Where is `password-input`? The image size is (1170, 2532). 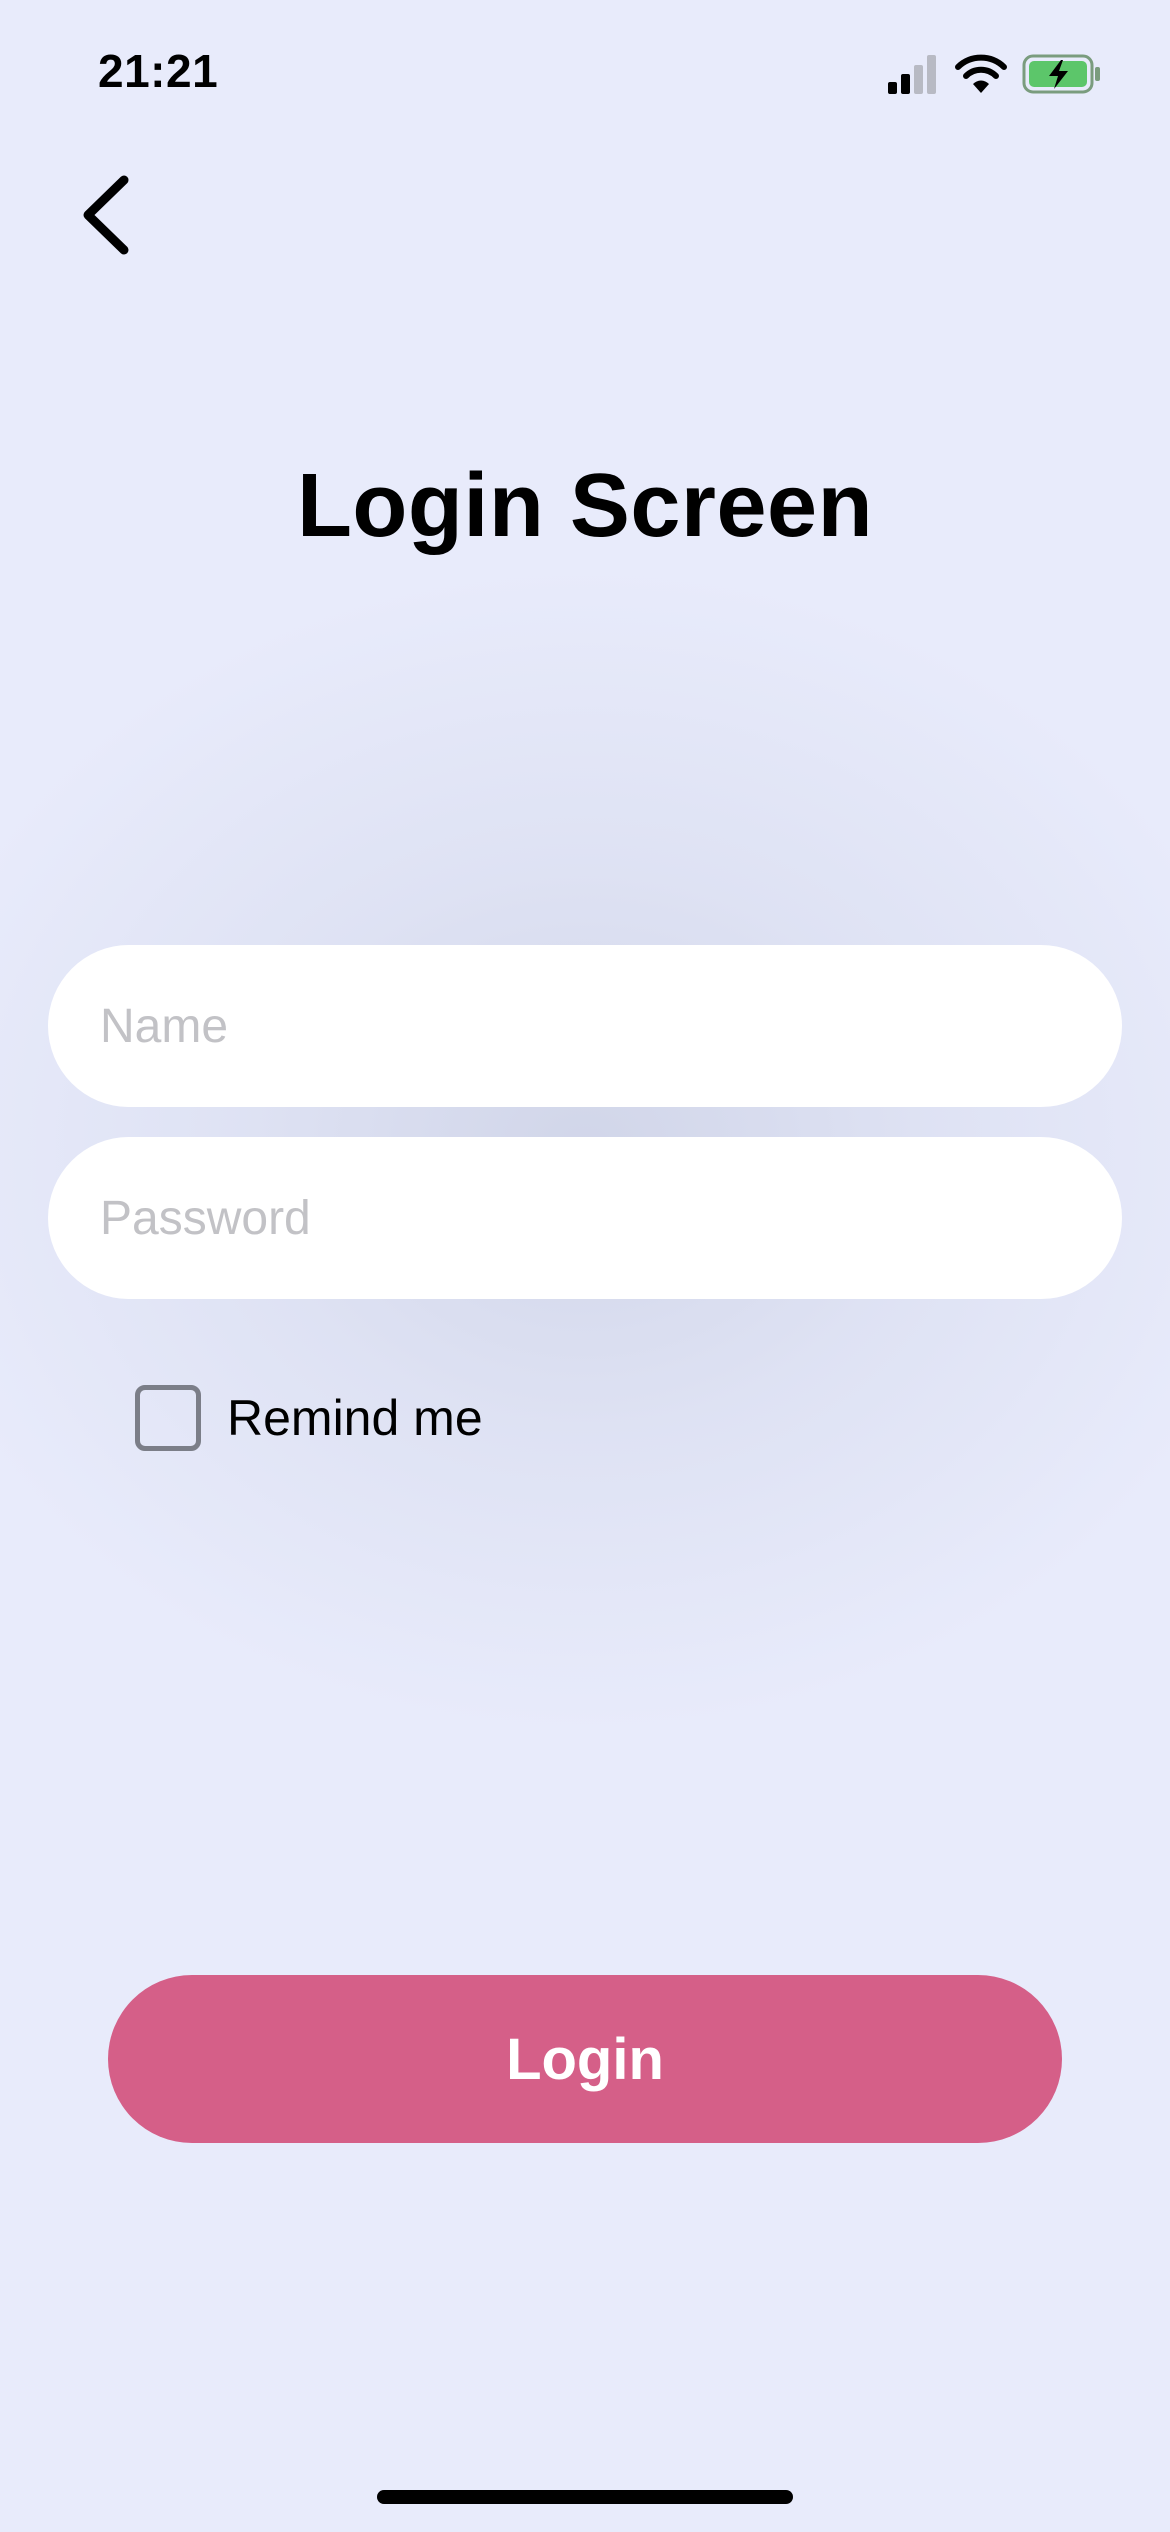
password-input is located at coordinates (585, 1218).